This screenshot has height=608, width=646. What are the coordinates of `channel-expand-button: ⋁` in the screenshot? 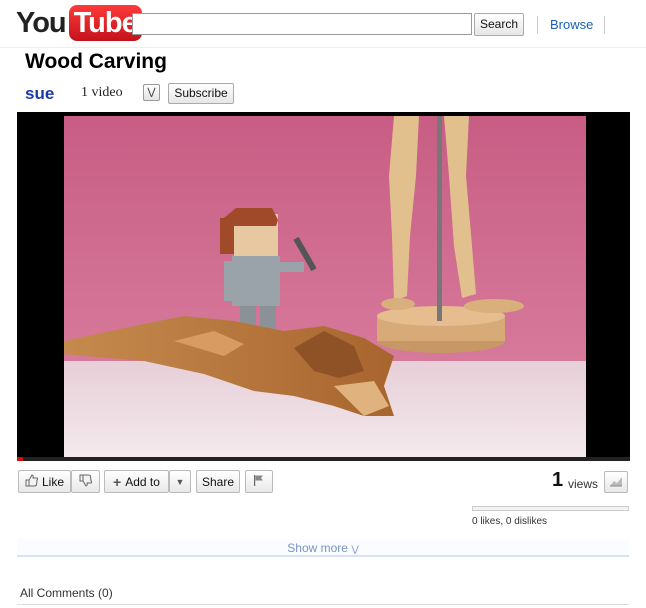 It's located at (151, 92).